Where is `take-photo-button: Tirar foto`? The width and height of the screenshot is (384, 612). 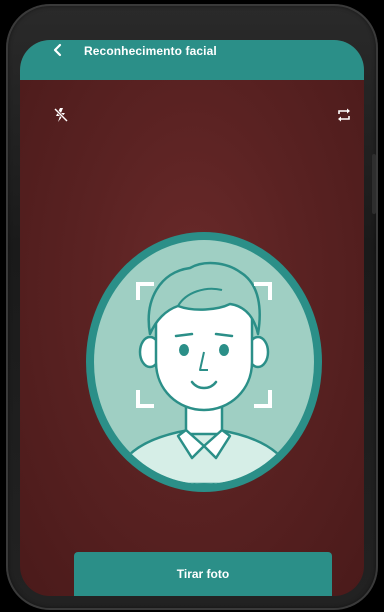 take-photo-button: Tirar foto is located at coordinates (203, 574).